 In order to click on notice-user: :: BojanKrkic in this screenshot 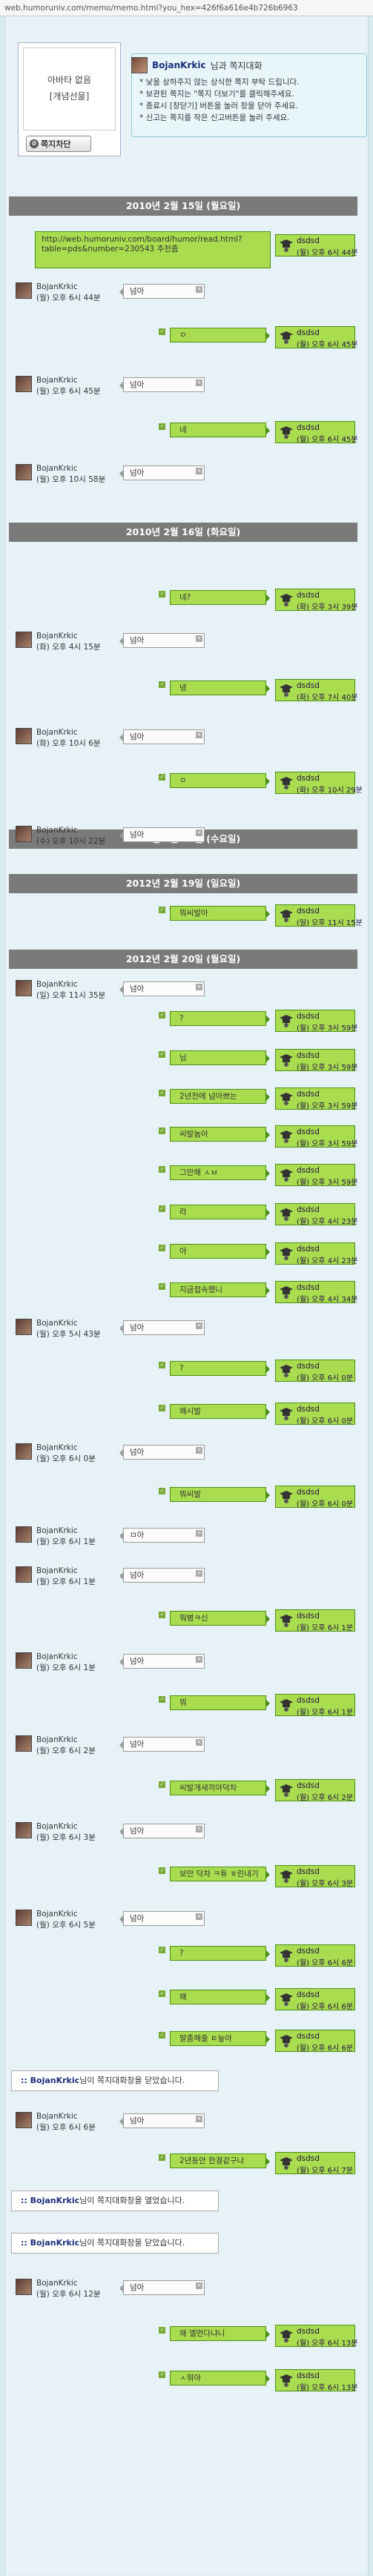, I will do `click(51, 2080)`.